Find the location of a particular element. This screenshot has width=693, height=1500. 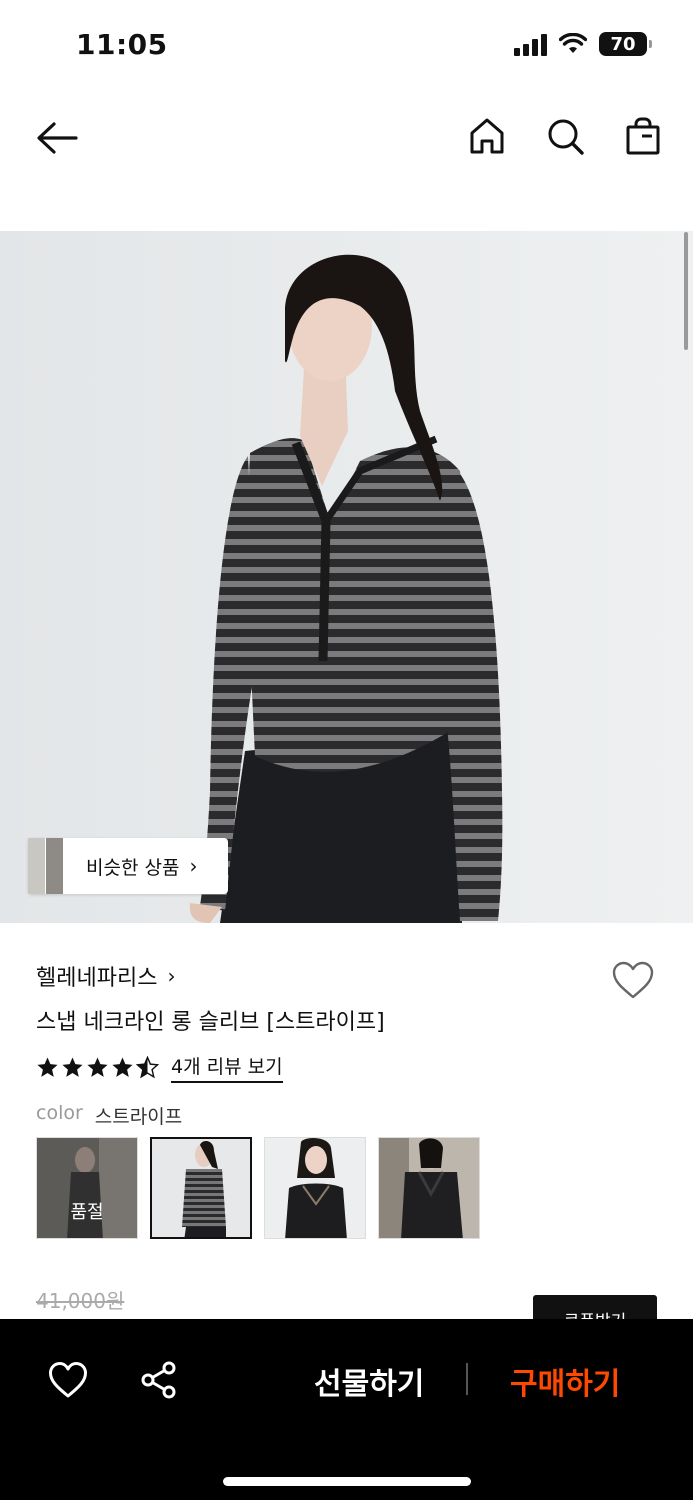

nav-actions is located at coordinates (565, 136).